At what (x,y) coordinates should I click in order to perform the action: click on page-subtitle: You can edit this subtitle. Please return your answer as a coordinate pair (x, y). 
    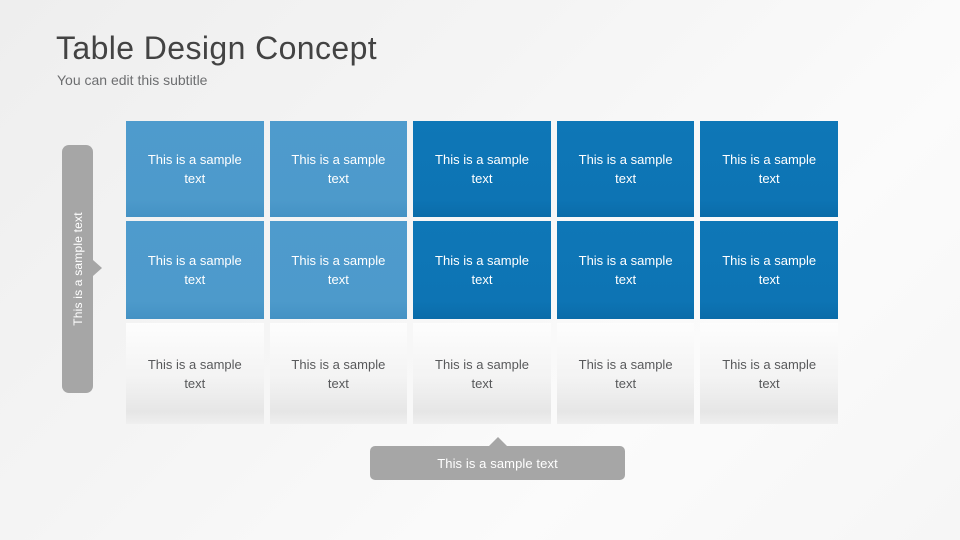
    Looking at the image, I should click on (132, 80).